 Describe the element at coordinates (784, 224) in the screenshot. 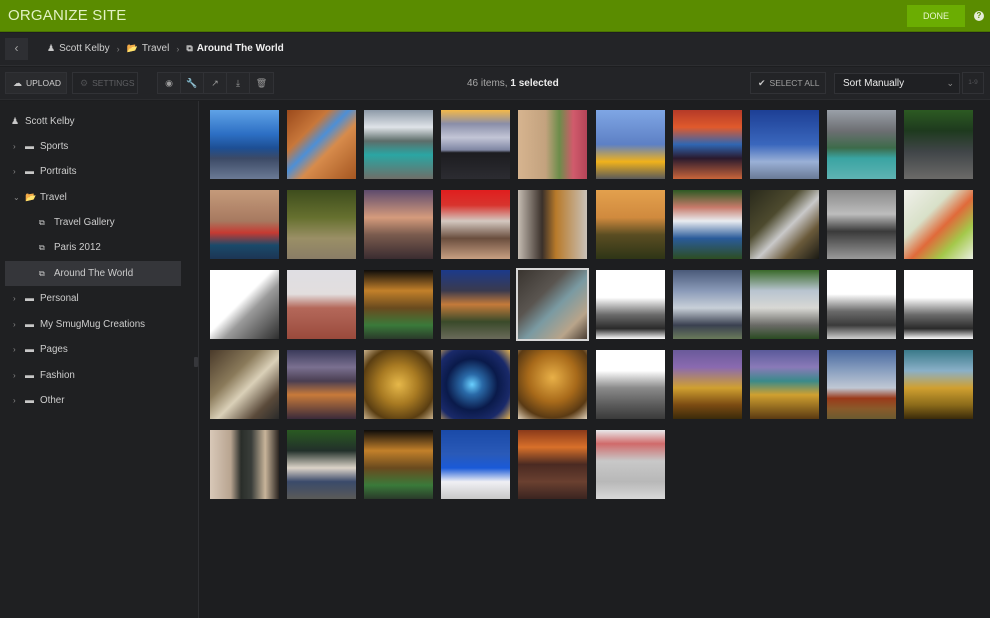

I see `photo-thumbnail-waterfall-log` at that location.